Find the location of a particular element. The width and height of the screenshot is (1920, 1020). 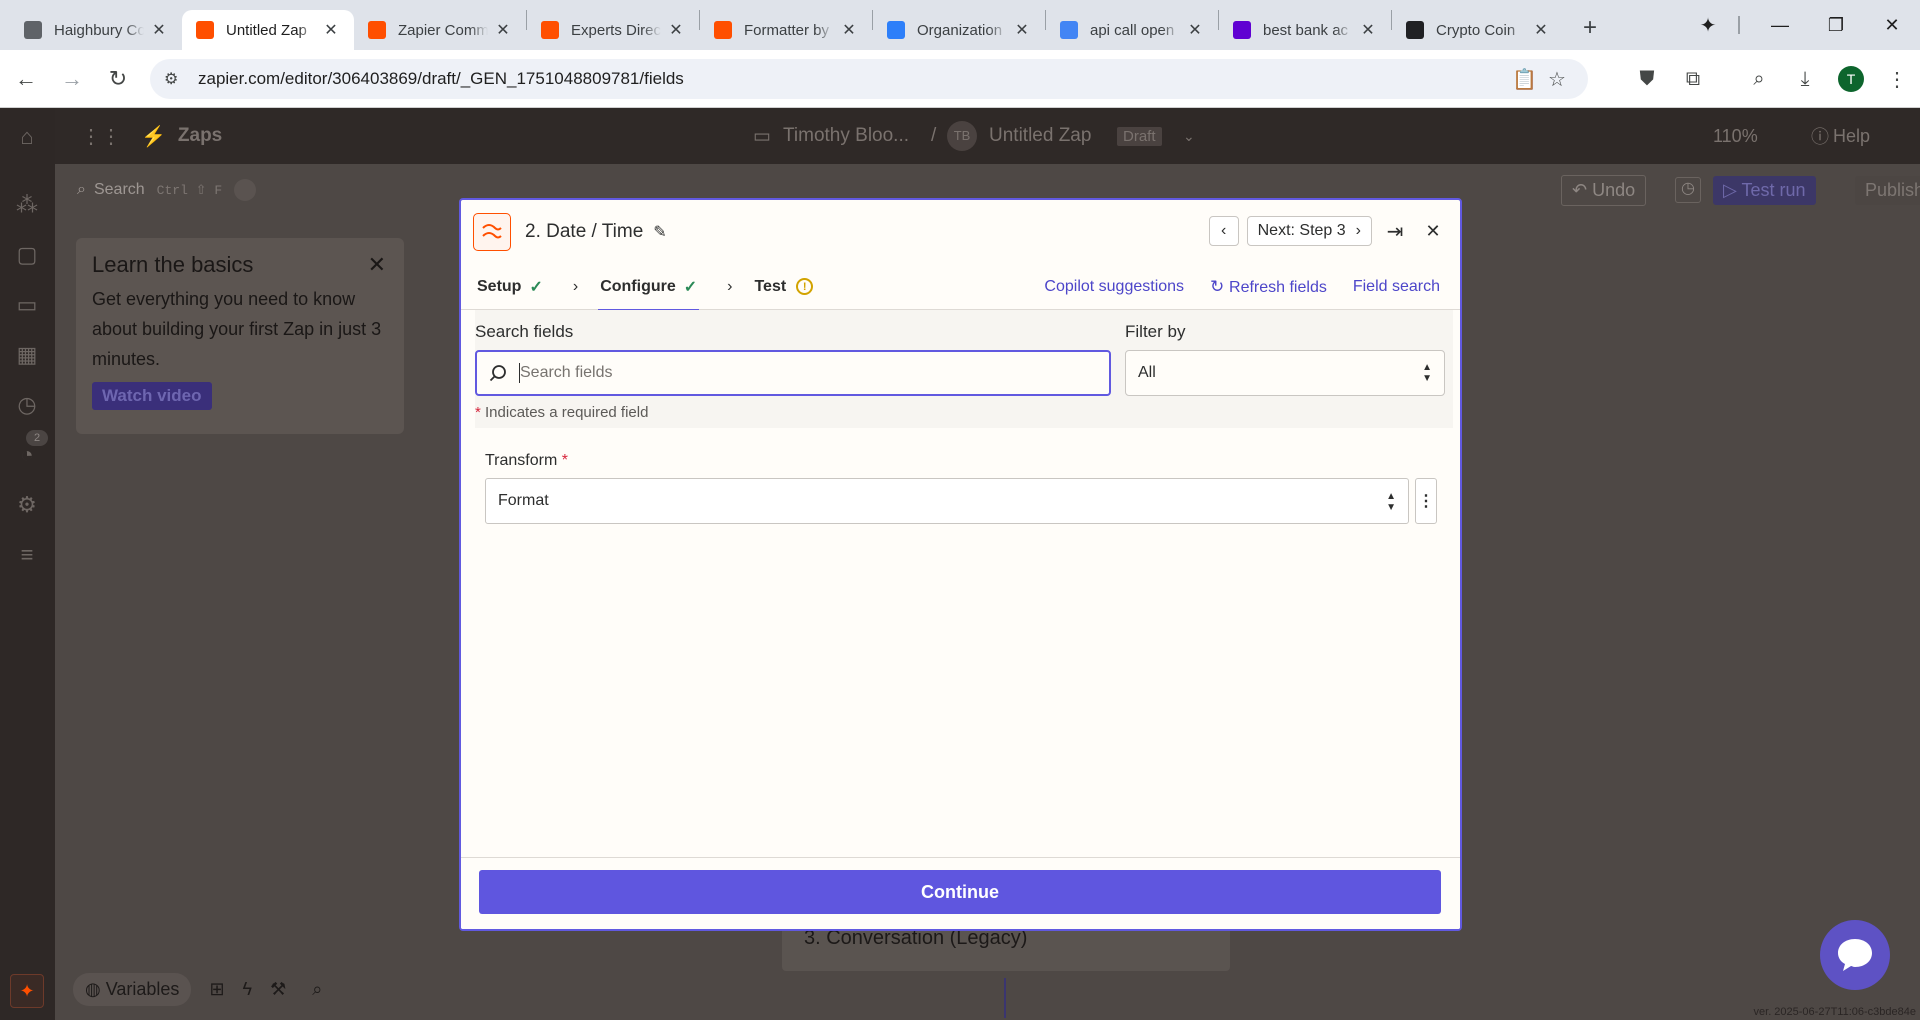

globe-icon: ◍ is located at coordinates (95, 988).